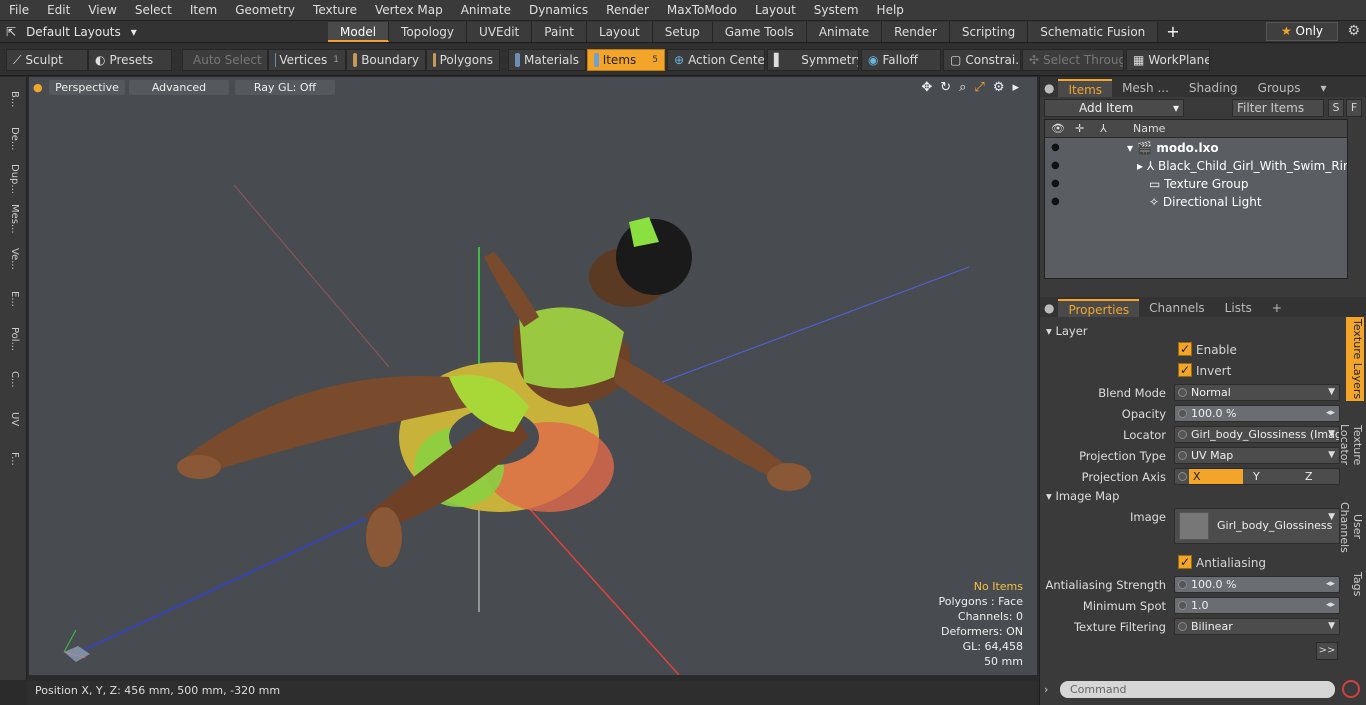  I want to click on menu-texture: Texture, so click(335, 10).